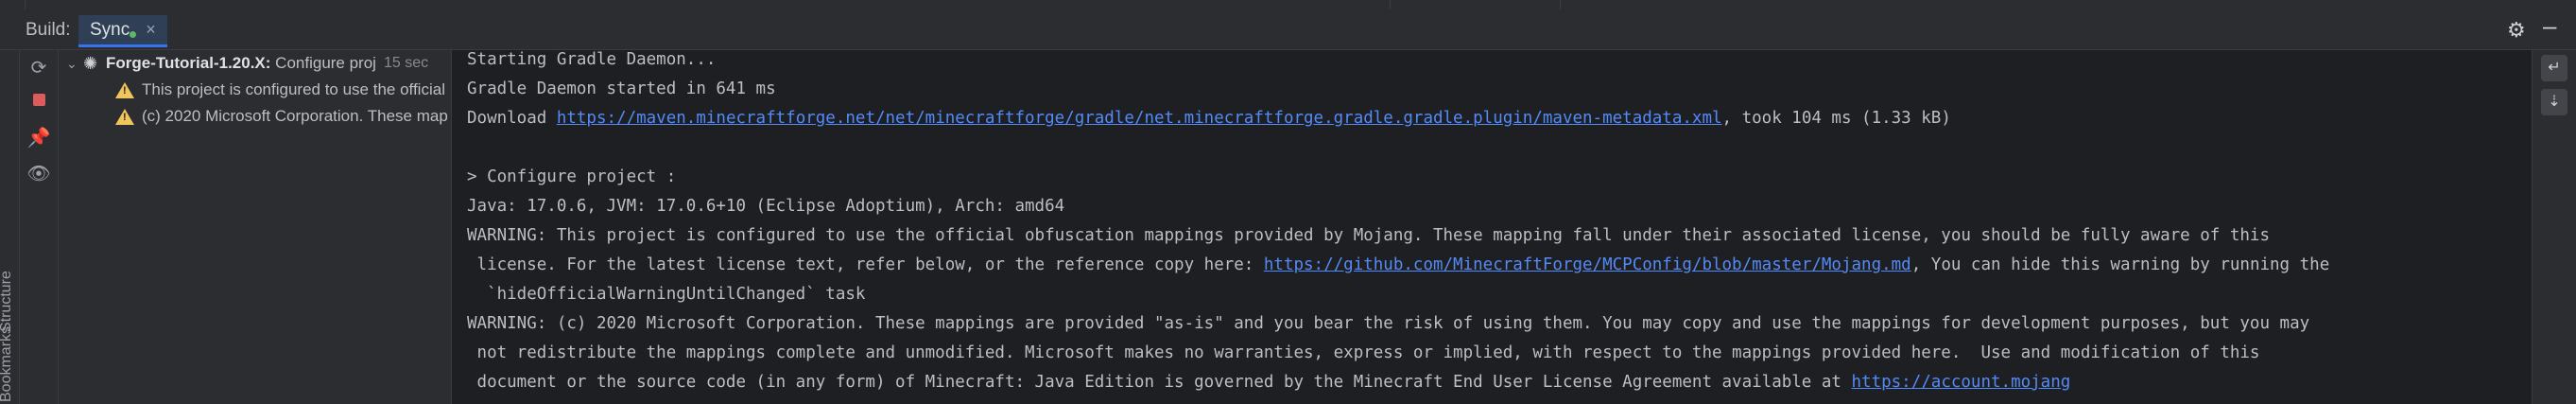  I want to click on project-time: 15 sec, so click(406, 63).